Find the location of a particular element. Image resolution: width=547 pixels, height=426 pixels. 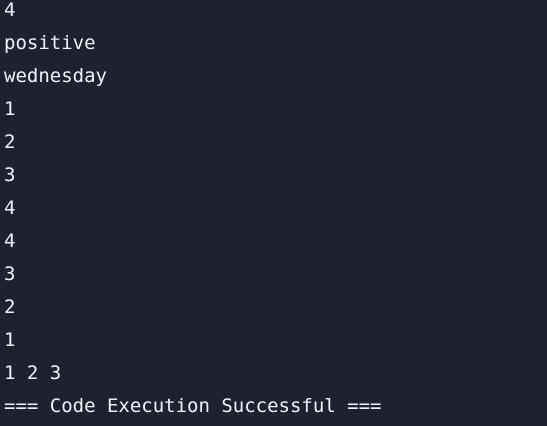

output-line: 1 2 3 is located at coordinates (33, 373).